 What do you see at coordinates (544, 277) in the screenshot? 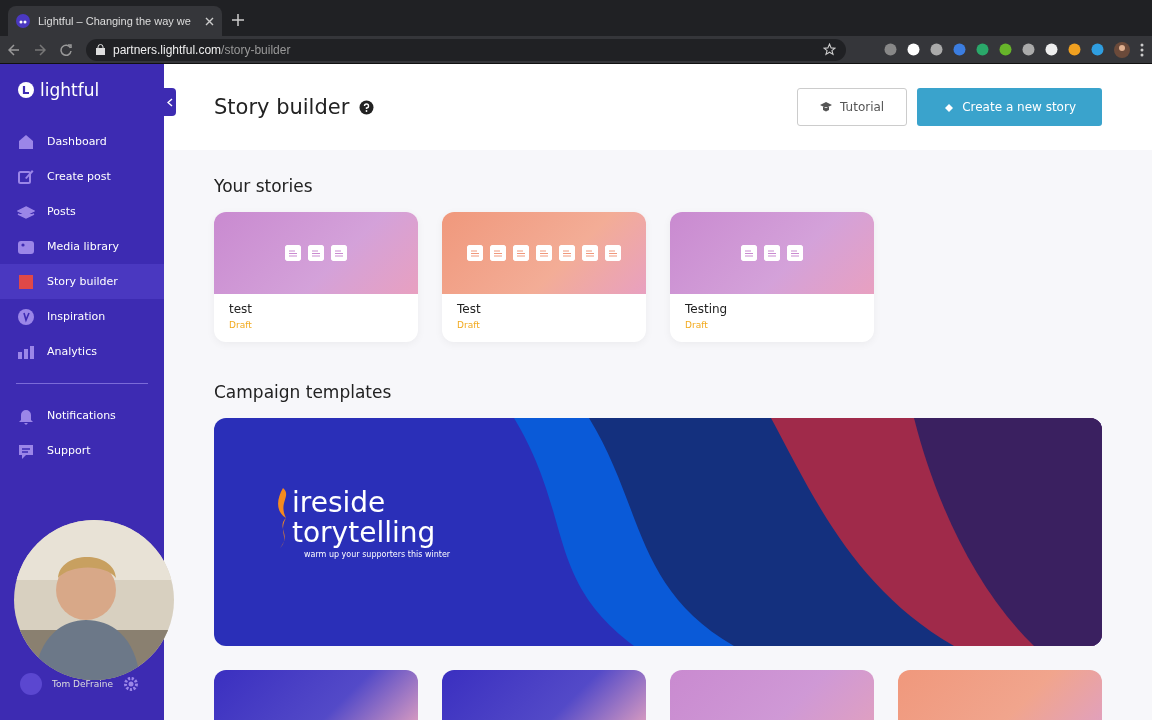
I see `story-card: Test Draft` at bounding box center [544, 277].